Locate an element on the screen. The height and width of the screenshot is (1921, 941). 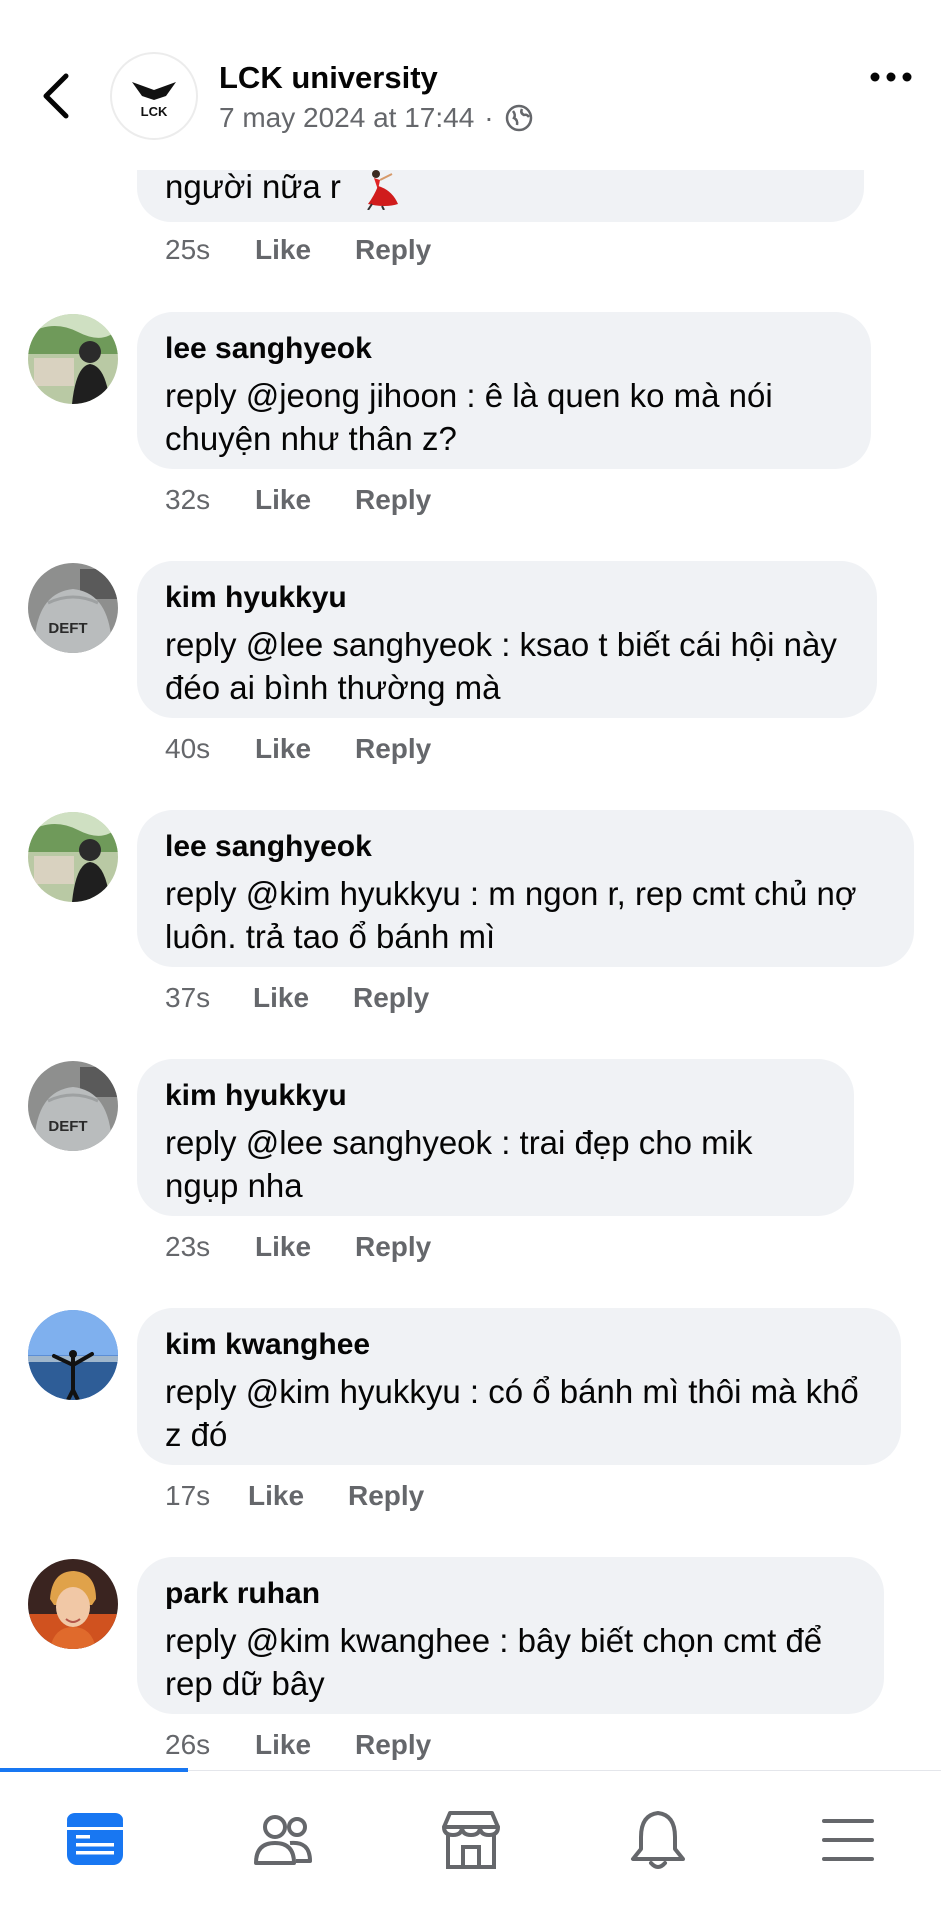
dancer-emoji-icon is located at coordinates (383, 190).